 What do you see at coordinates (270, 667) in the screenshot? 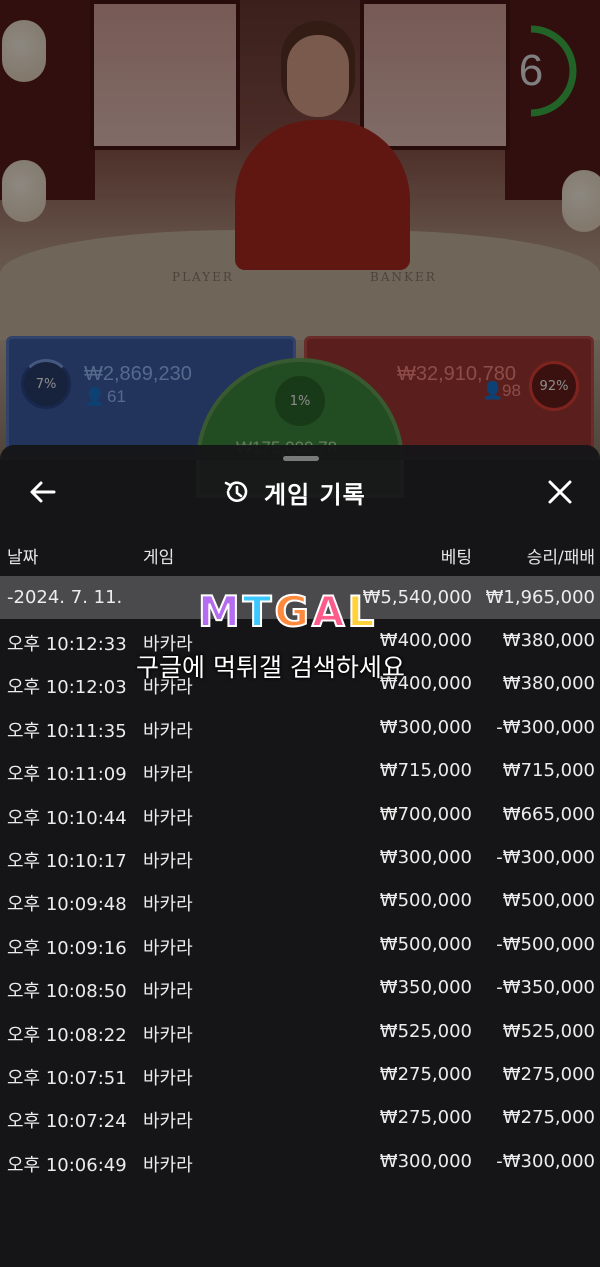
I see `watermark-text: 구글에 먹튀갤 검색하세요` at bounding box center [270, 667].